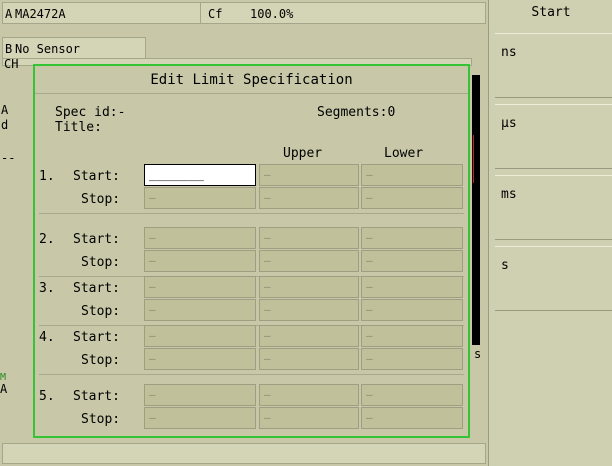 The image size is (612, 466). What do you see at coordinates (478, 354) in the screenshot?
I see `trace-unit-letter: s` at bounding box center [478, 354].